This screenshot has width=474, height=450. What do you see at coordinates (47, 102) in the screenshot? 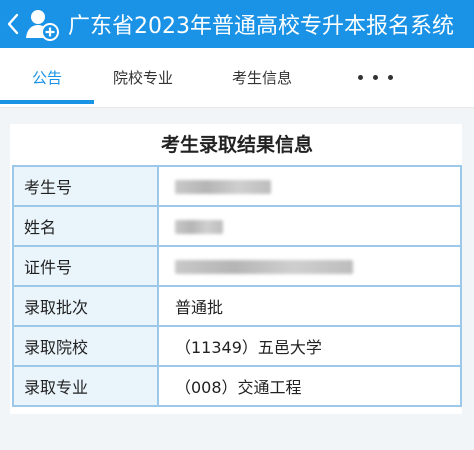
I see `active-tab-indicator` at bounding box center [47, 102].